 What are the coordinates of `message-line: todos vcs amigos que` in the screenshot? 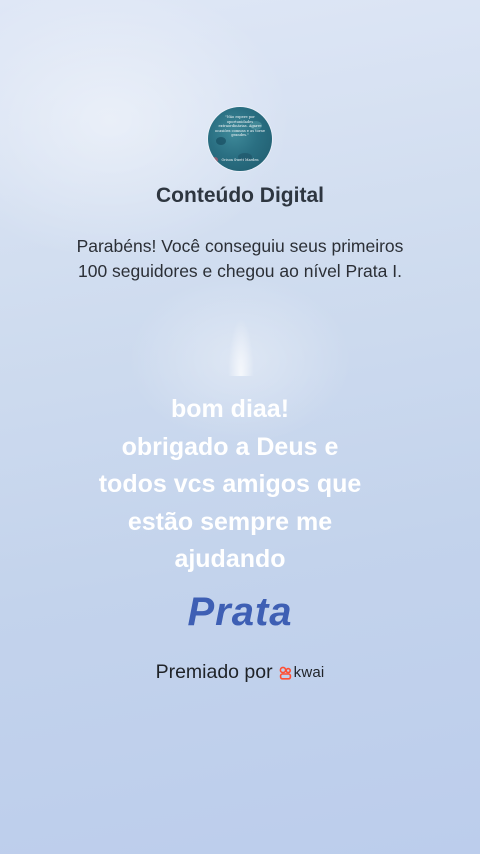 It's located at (230, 484).